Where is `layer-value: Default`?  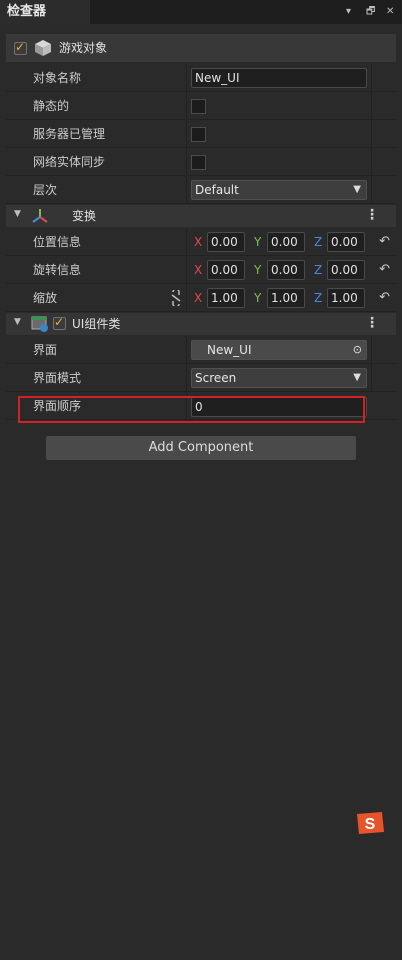
layer-value: Default is located at coordinates (217, 190).